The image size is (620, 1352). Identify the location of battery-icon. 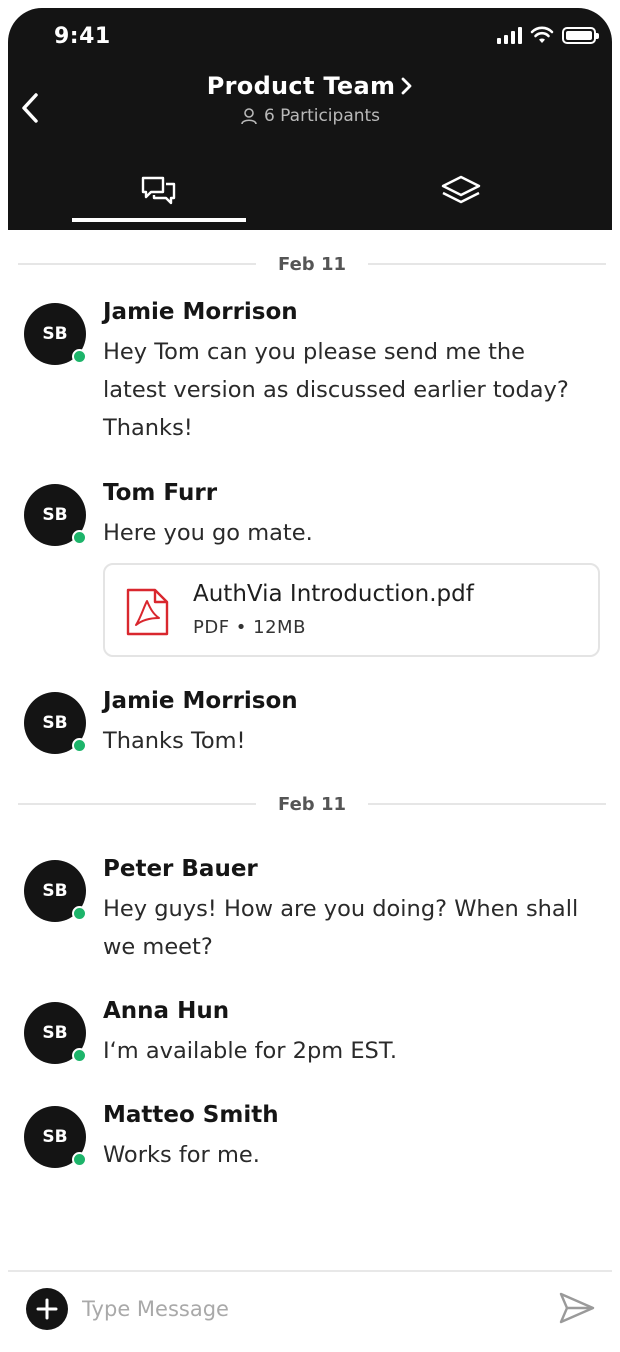
(580, 35).